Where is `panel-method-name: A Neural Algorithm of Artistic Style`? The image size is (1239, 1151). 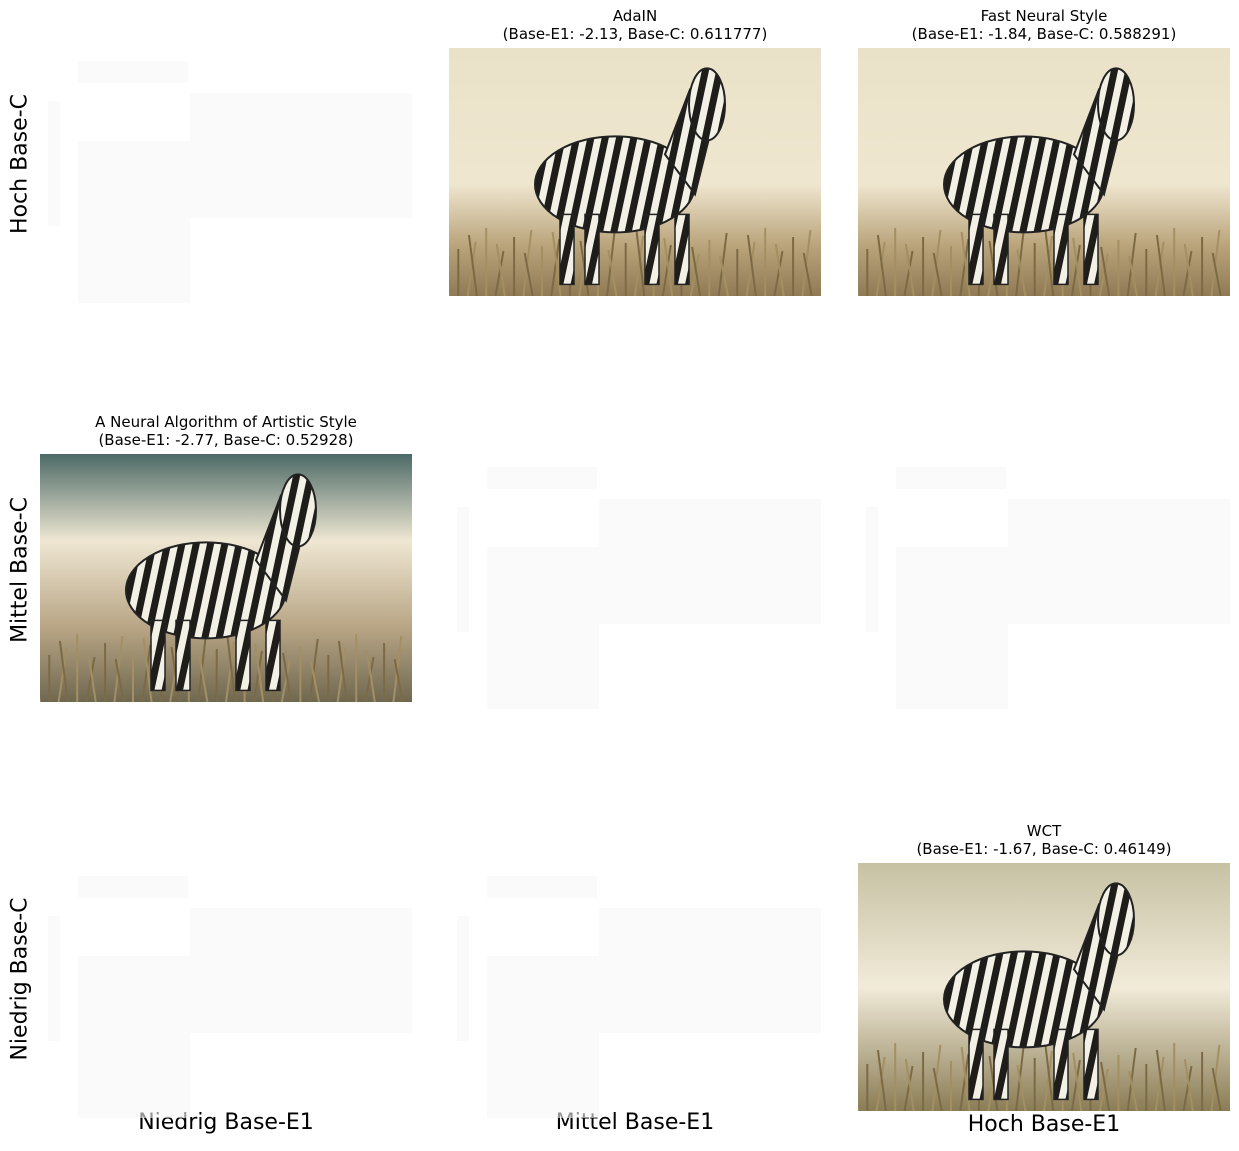 panel-method-name: A Neural Algorithm of Artistic Style is located at coordinates (226, 422).